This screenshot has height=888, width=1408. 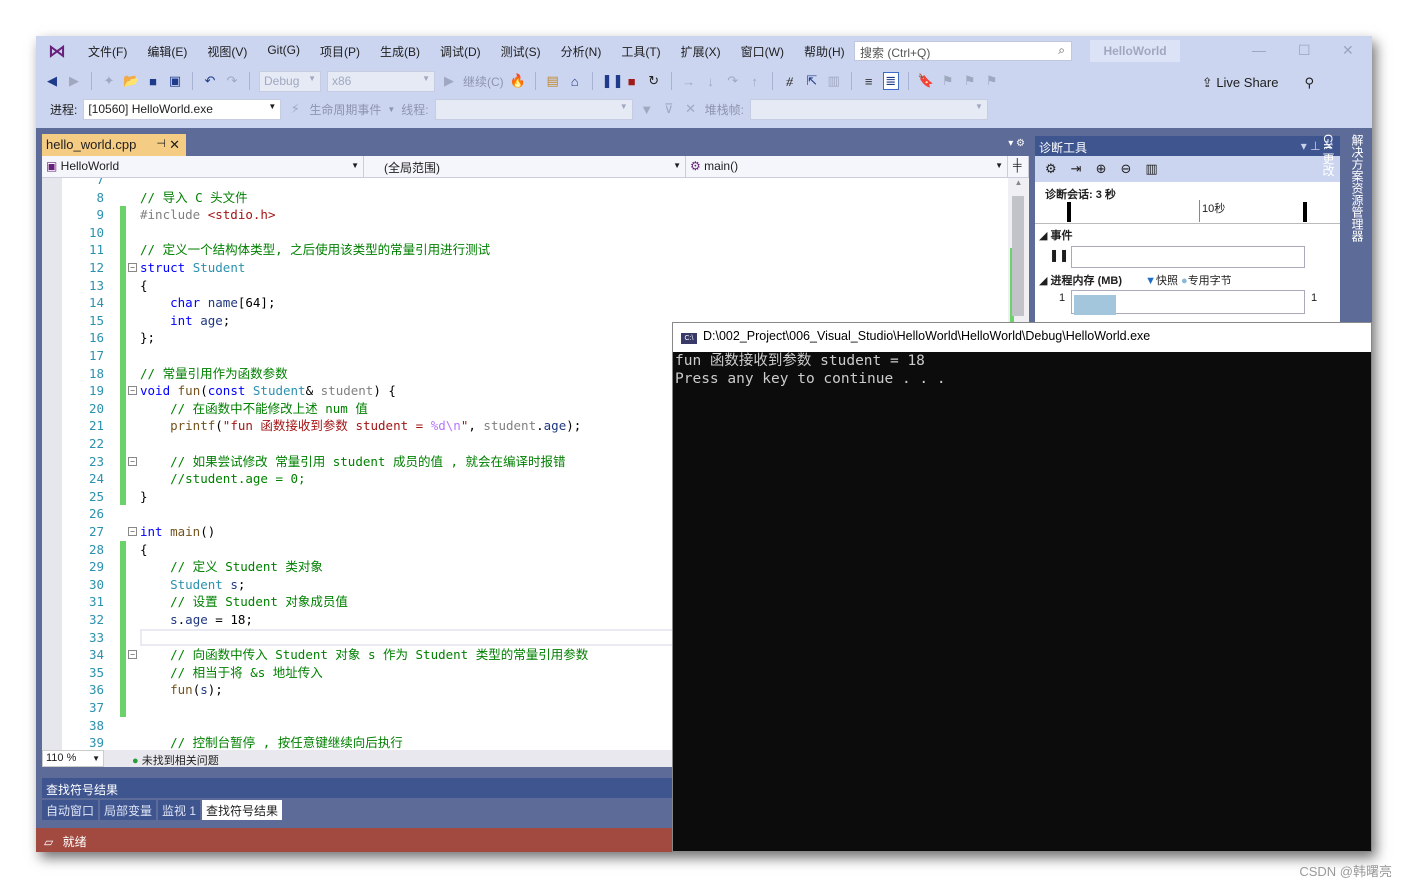 I want to click on settings-icon: ⚙, so click(x=1051, y=169).